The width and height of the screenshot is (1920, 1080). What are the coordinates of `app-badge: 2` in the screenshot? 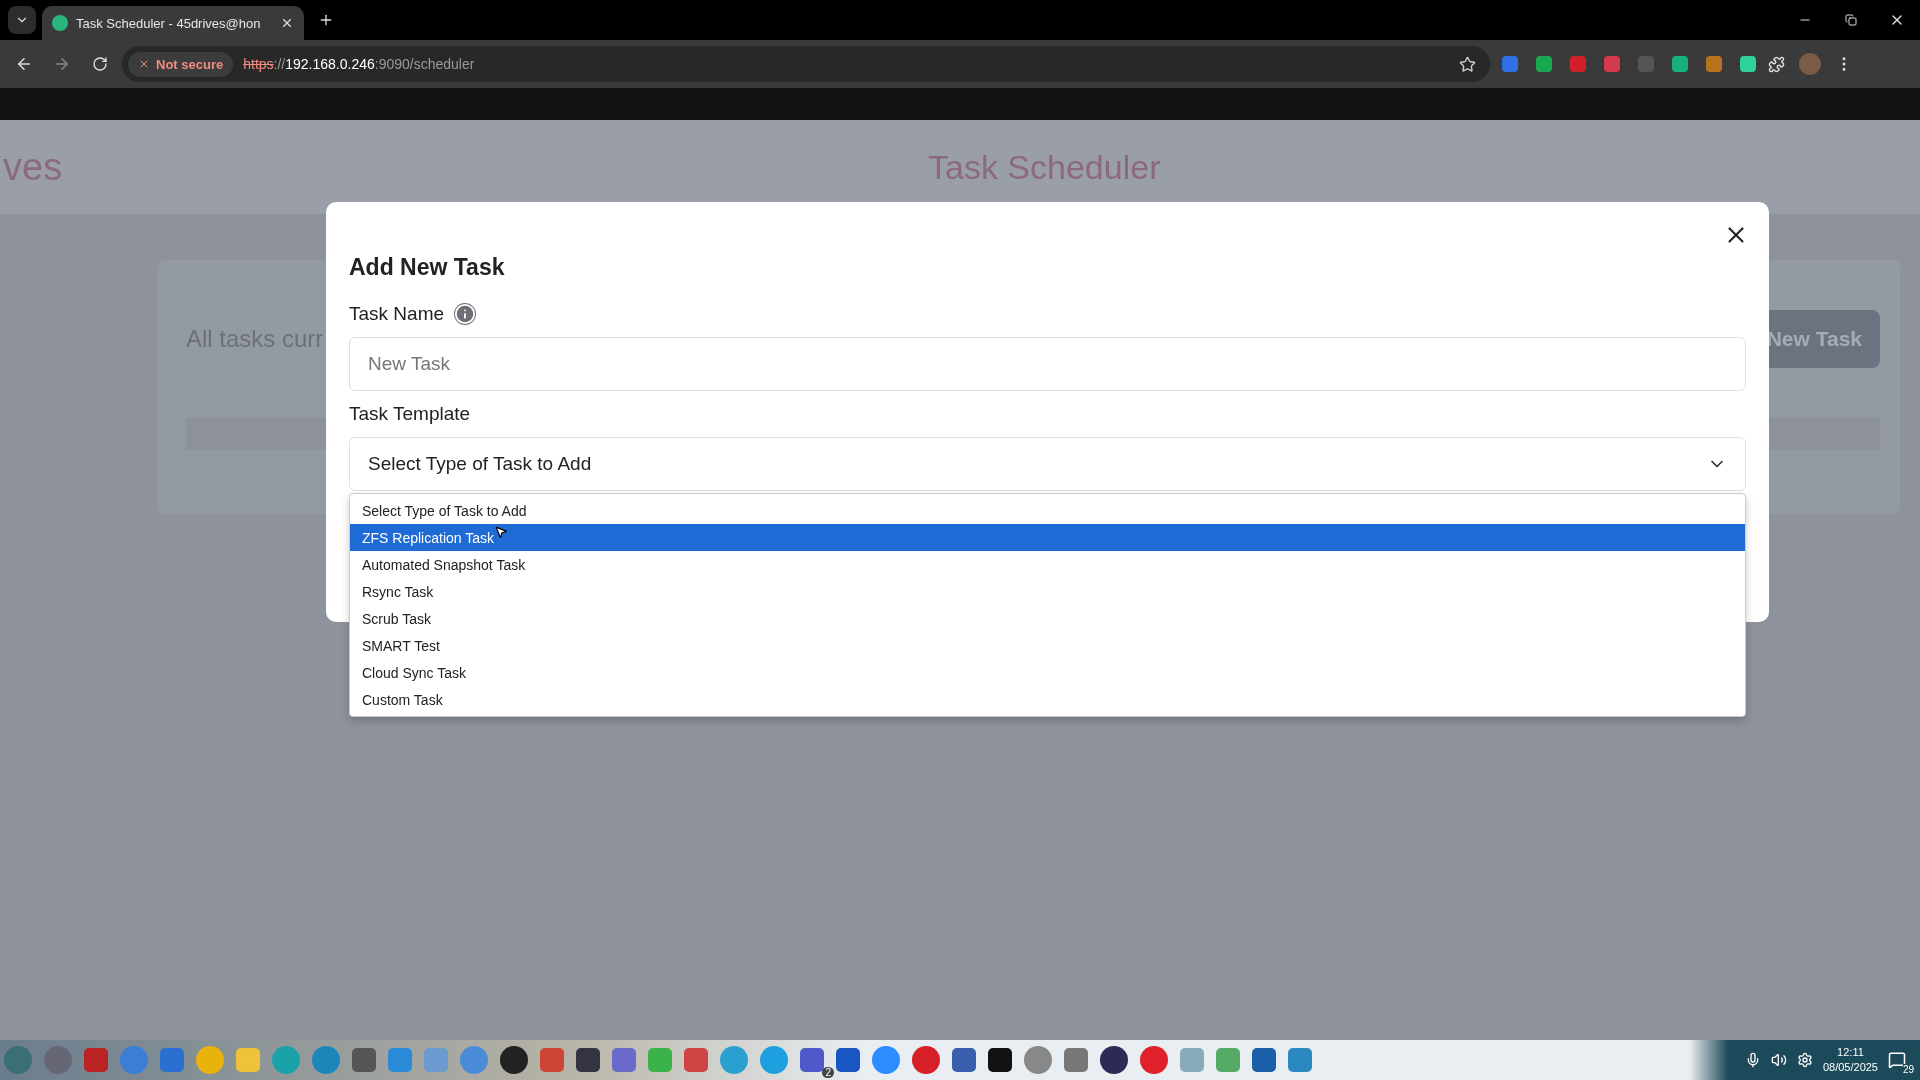 It's located at (828, 1072).